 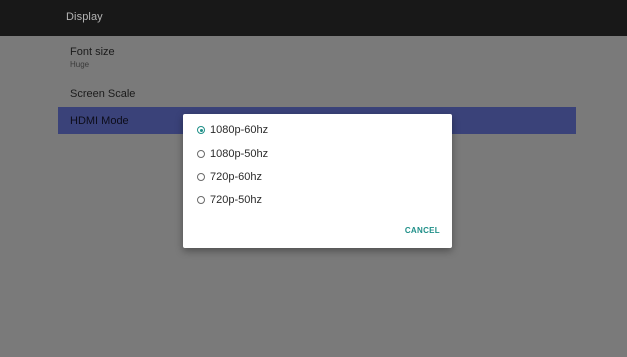 I want to click on radio-option-720p-50hz: 720p-50hz, so click(x=229, y=200).